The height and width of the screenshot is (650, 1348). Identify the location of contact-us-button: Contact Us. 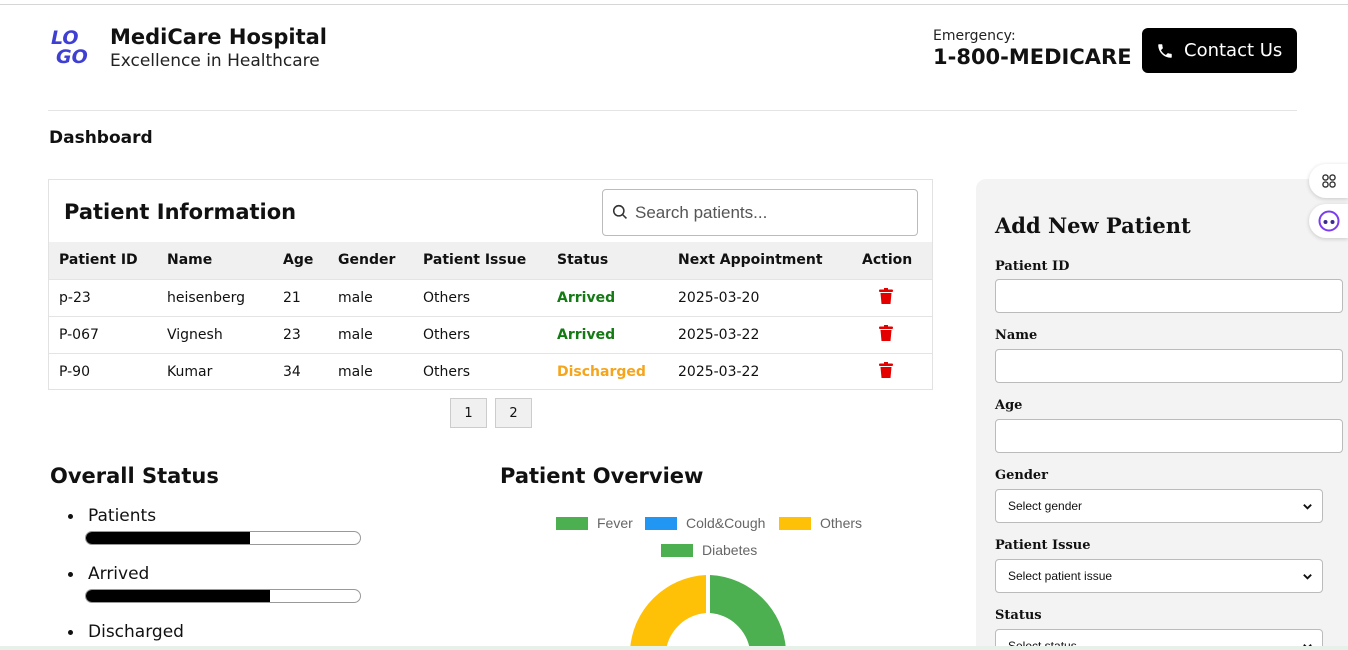
(1219, 50).